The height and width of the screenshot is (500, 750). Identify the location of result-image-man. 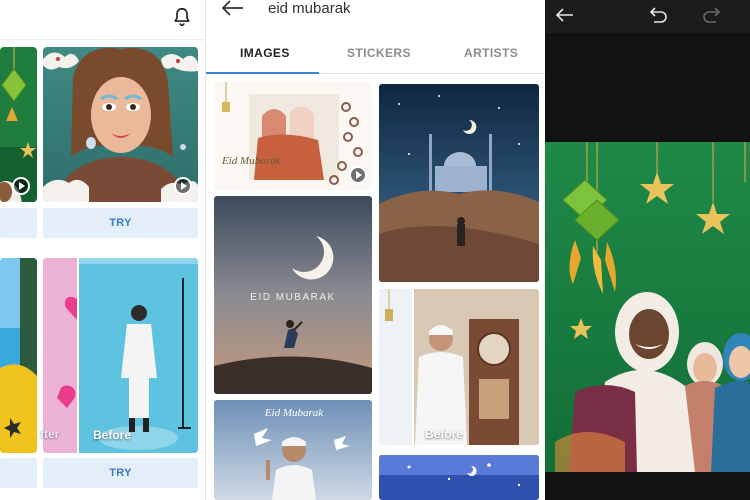
(459, 367).